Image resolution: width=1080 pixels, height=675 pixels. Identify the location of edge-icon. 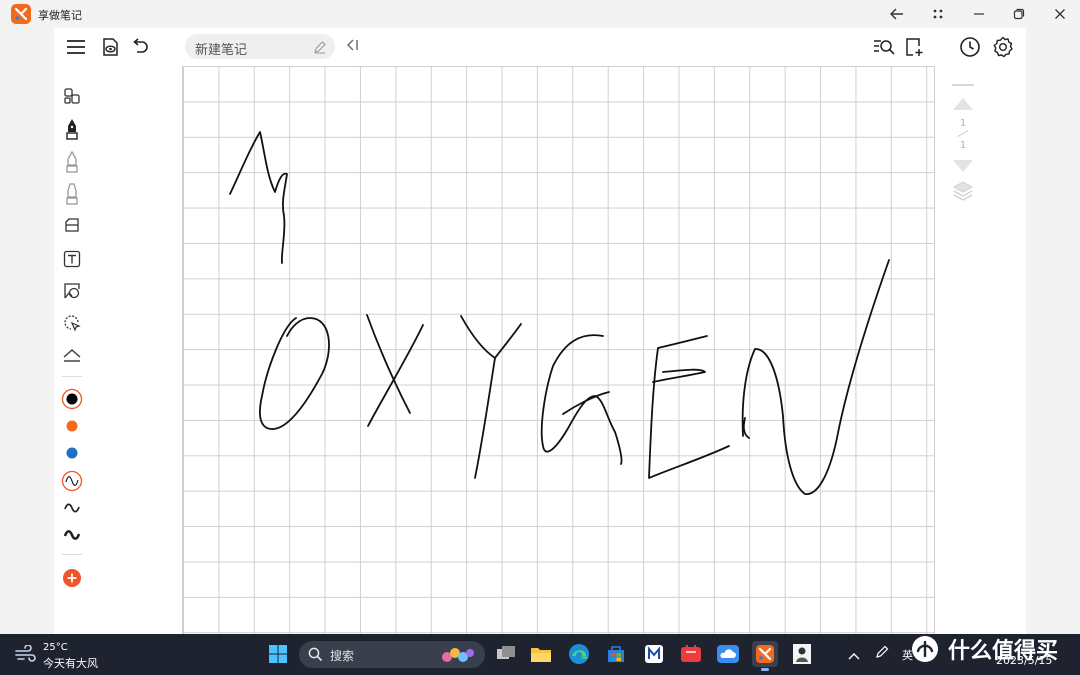
(579, 654).